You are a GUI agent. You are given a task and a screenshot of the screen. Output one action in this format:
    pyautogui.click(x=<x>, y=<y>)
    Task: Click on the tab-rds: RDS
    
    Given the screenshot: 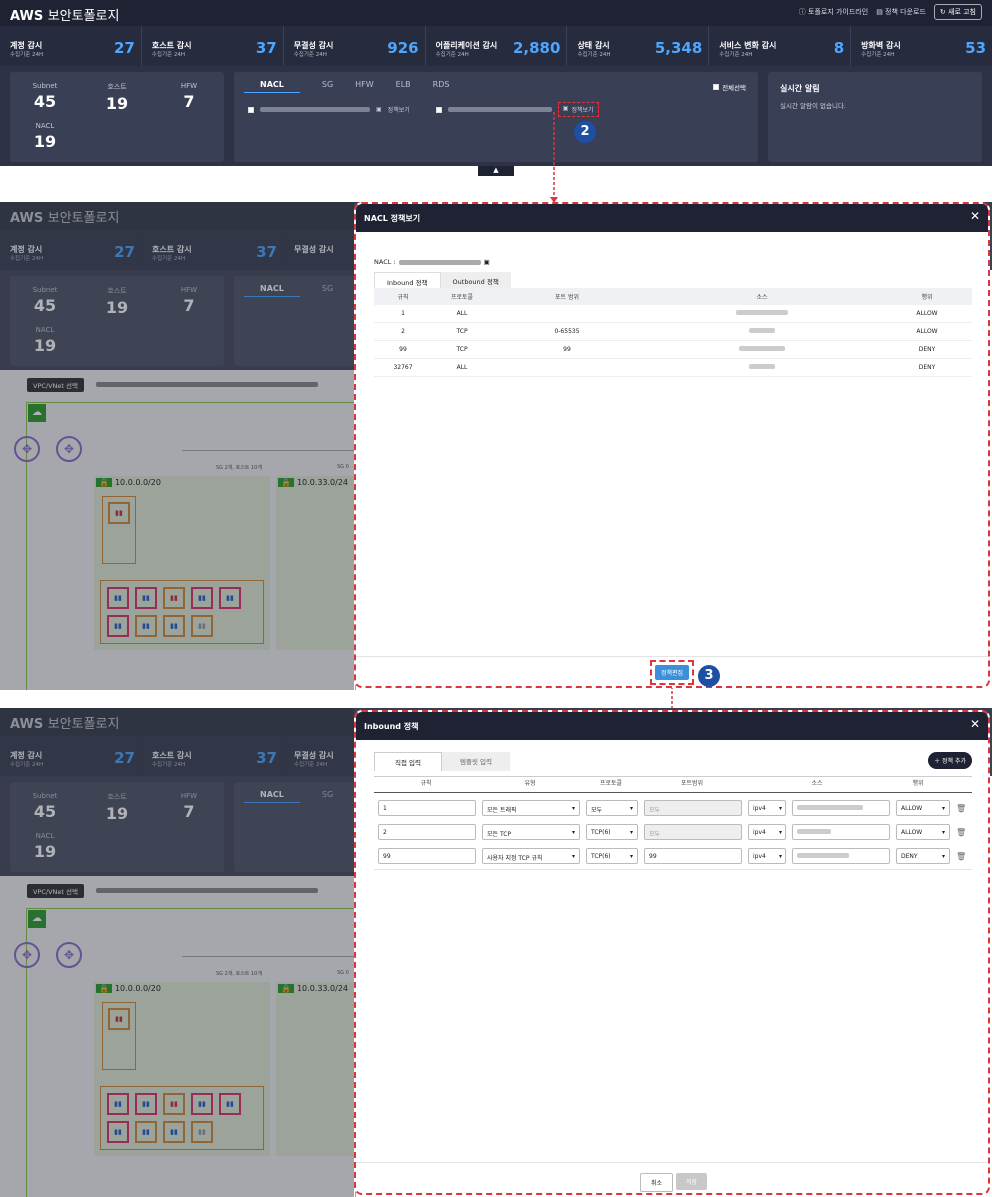 What is the action you would take?
    pyautogui.click(x=441, y=86)
    